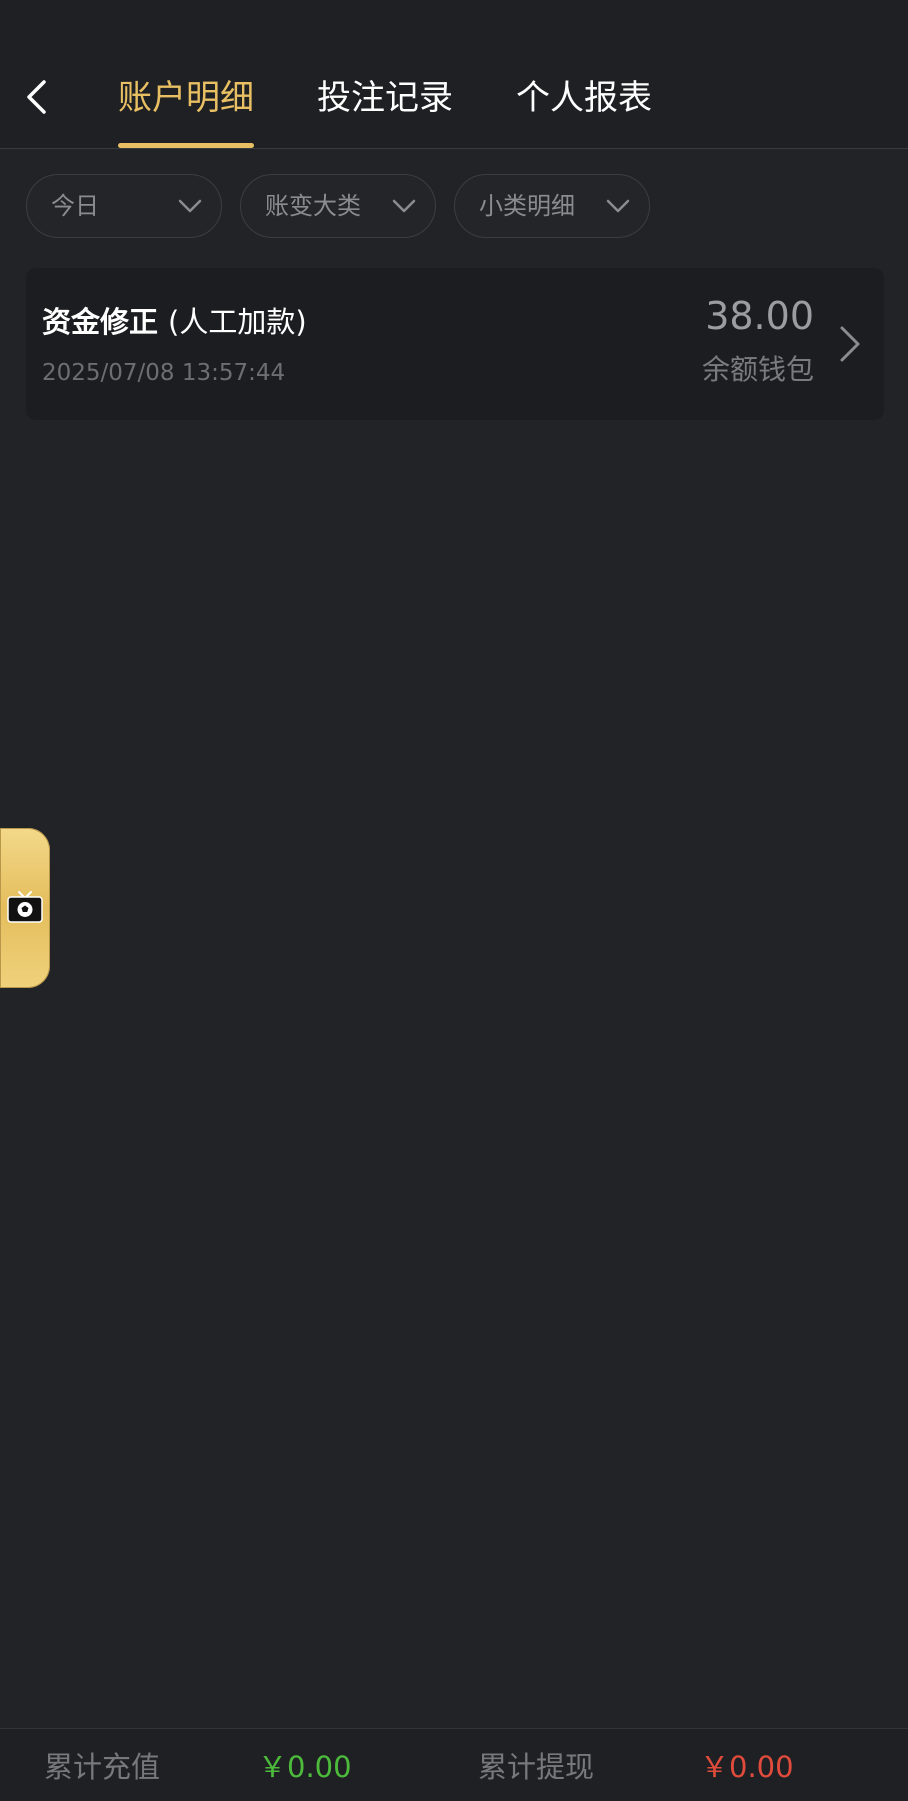 This screenshot has height=1801, width=908. Describe the element at coordinates (186, 98) in the screenshot. I see `tab-account-details: 账户明细` at that location.